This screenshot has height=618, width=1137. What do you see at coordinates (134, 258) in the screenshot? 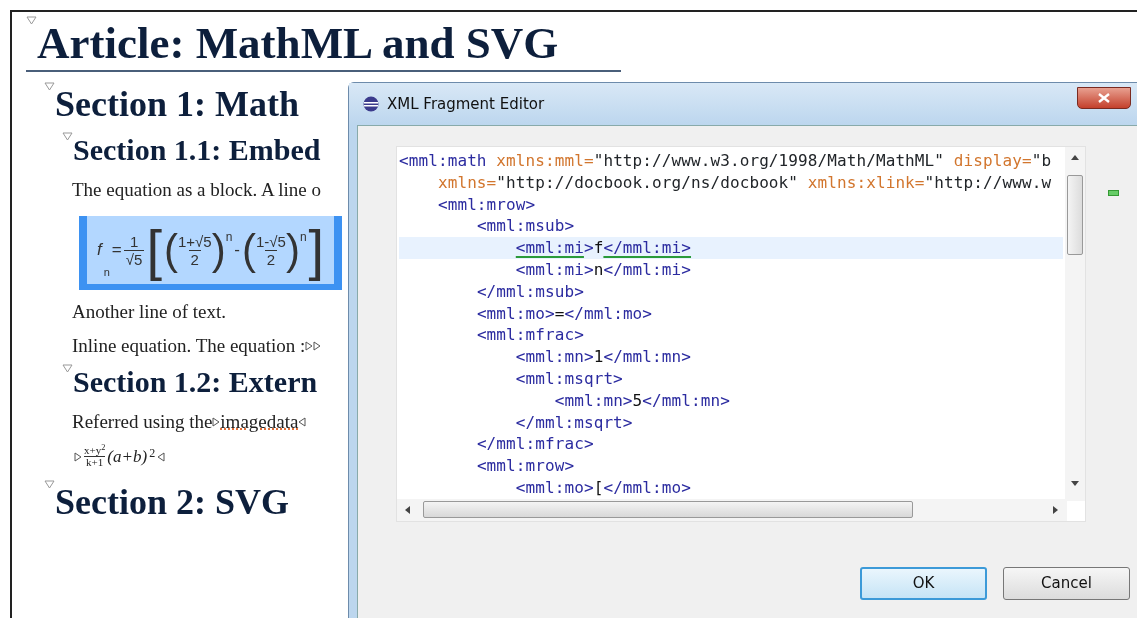
I see `denominator: √5` at bounding box center [134, 258].